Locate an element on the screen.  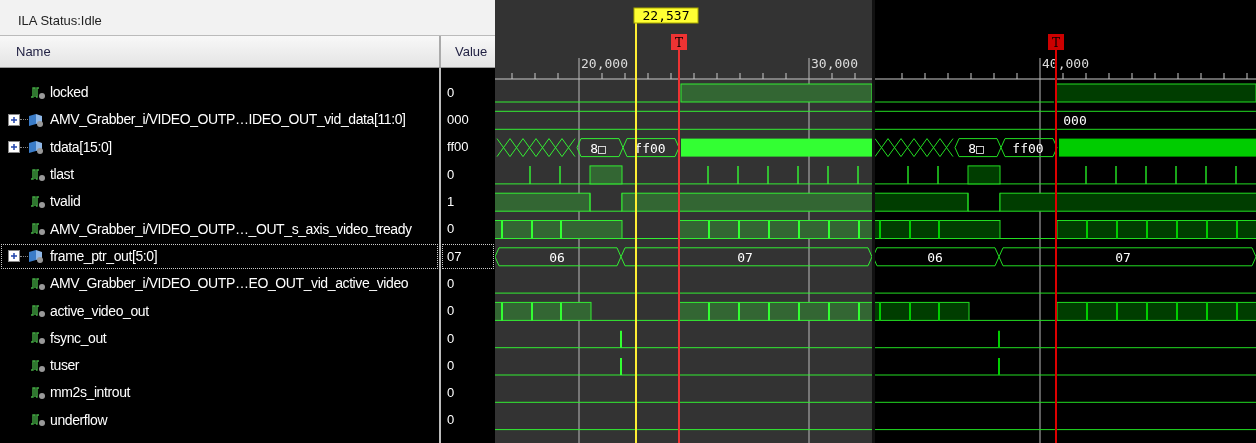
signal-row: AMV_Grabber_i/VIDEO_OUTP…EO_OUT_vid_active_video is located at coordinates (219, 284).